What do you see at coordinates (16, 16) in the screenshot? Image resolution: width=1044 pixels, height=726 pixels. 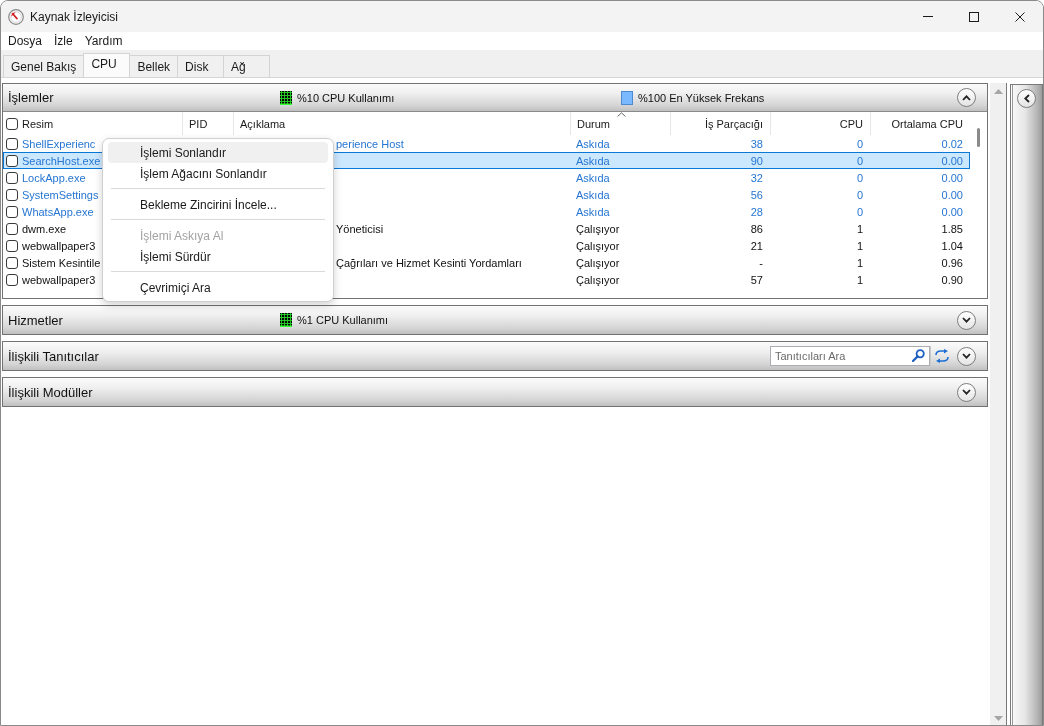 I see `gauge-icon` at bounding box center [16, 16].